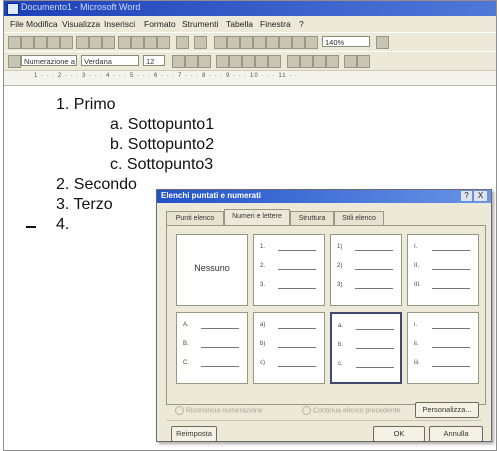  What do you see at coordinates (66, 42) in the screenshot?
I see `email-icon` at bounding box center [66, 42].